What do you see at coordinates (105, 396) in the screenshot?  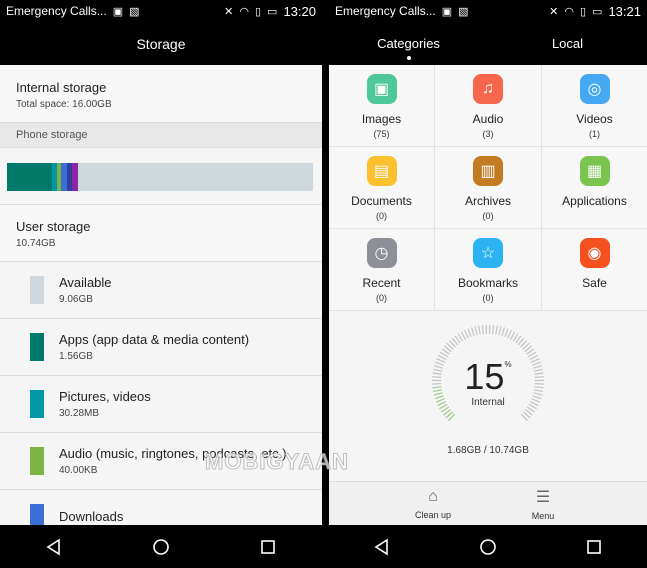 I see `item-label: Pictures, videos` at bounding box center [105, 396].